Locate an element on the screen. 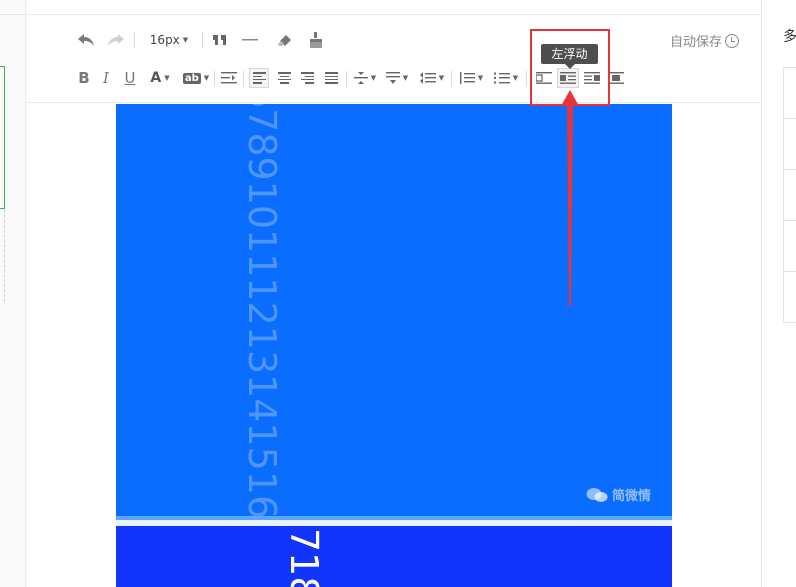 The image size is (796, 587). quote-icon is located at coordinates (220, 40).